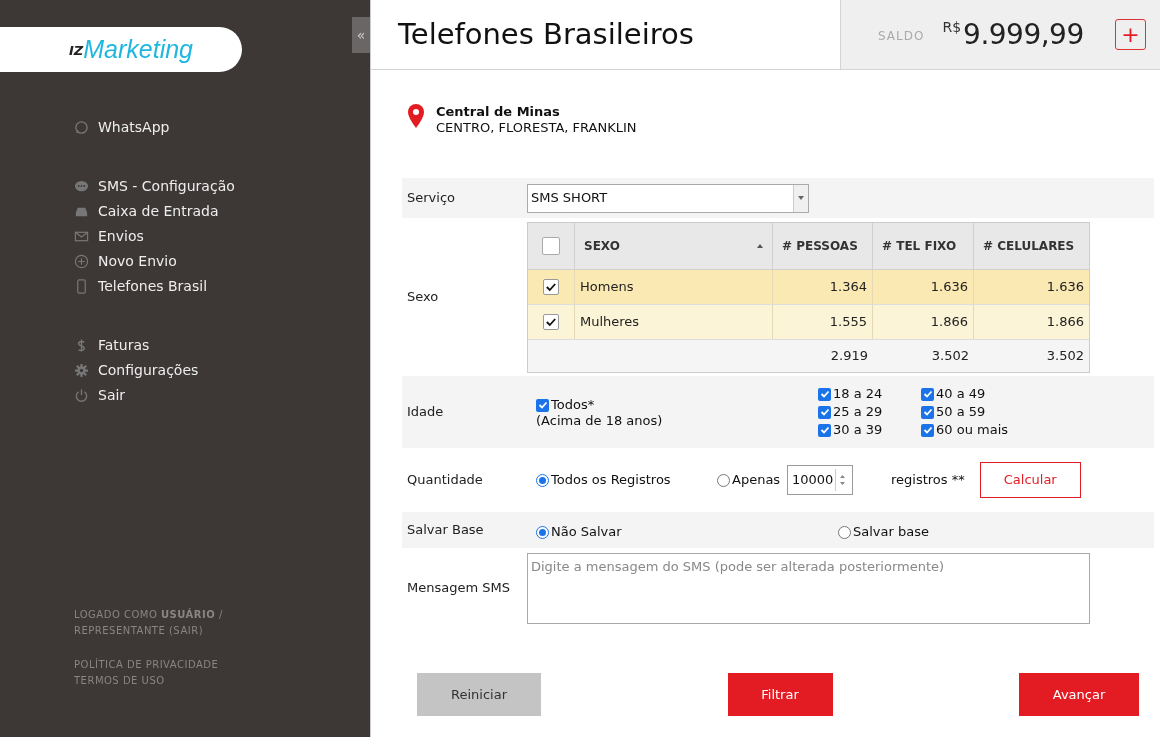  I want to click on total-cell-text: 2.919, so click(849, 355).